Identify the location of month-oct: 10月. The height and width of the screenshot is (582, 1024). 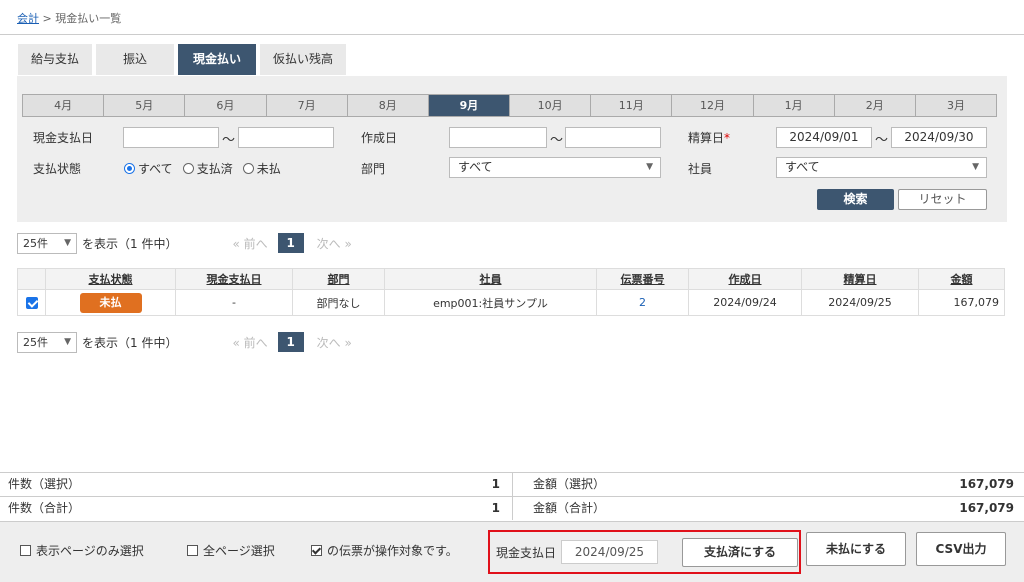
(551, 105).